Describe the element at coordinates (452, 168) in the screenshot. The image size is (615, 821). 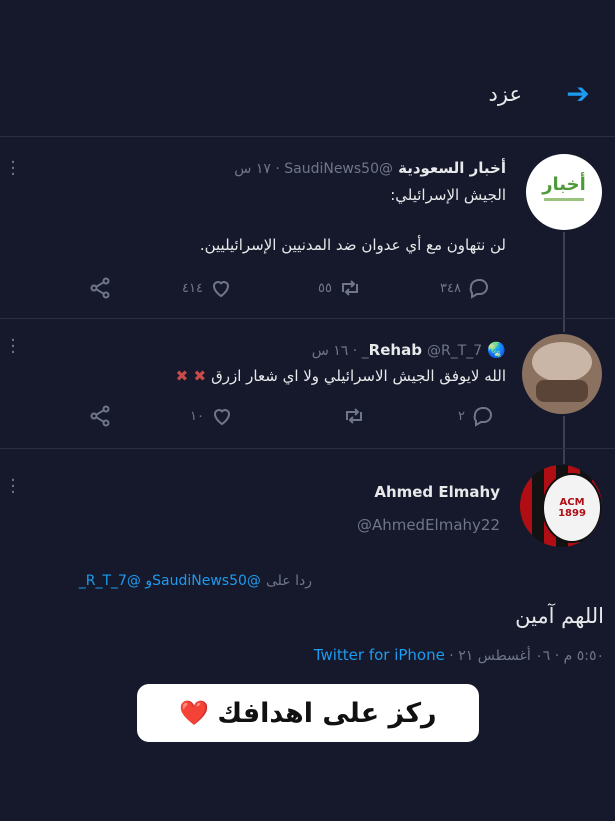
I see `tweet-author-name: أخبار السعودية` at that location.